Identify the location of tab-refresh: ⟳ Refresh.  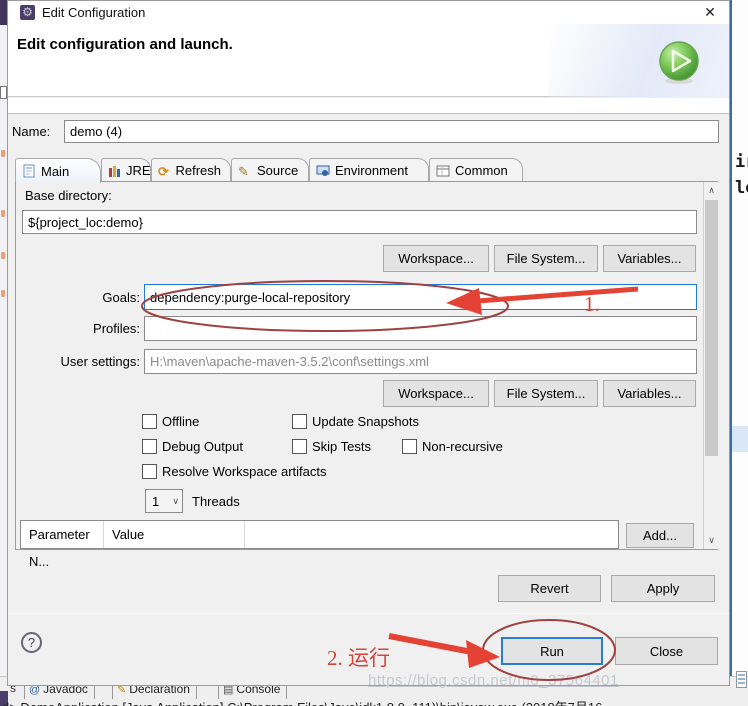
(191, 170).